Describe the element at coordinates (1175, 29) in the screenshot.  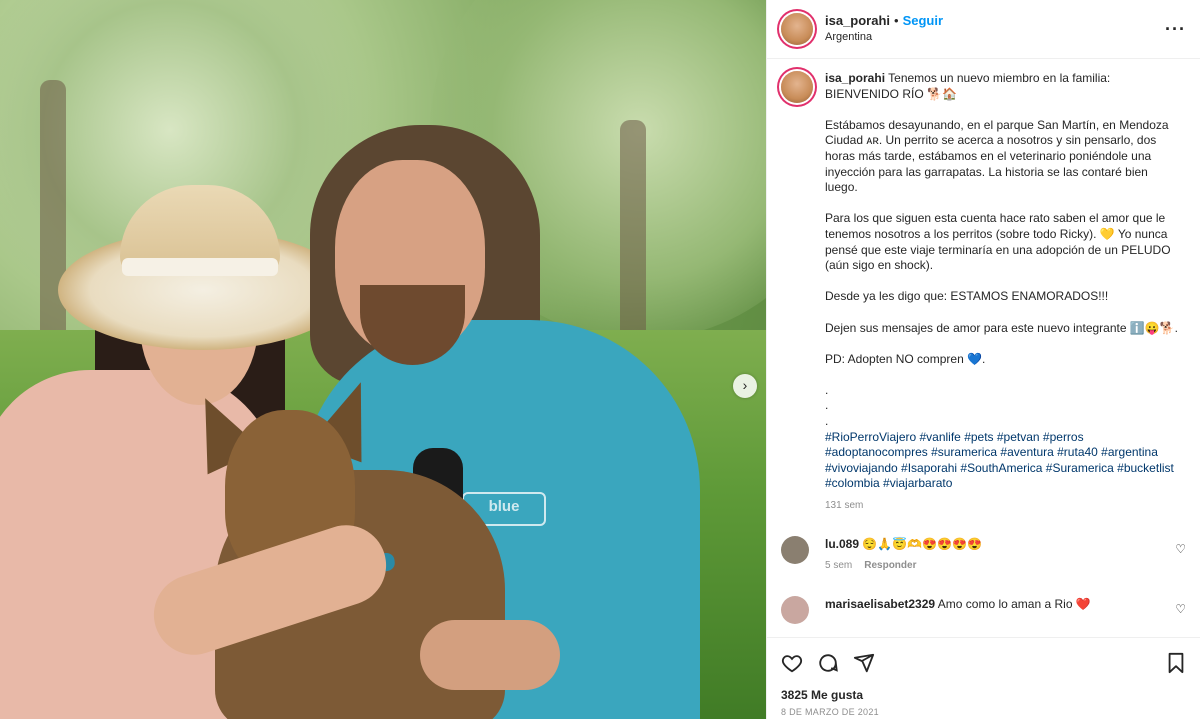
I see `more-options-icon: ···` at that location.